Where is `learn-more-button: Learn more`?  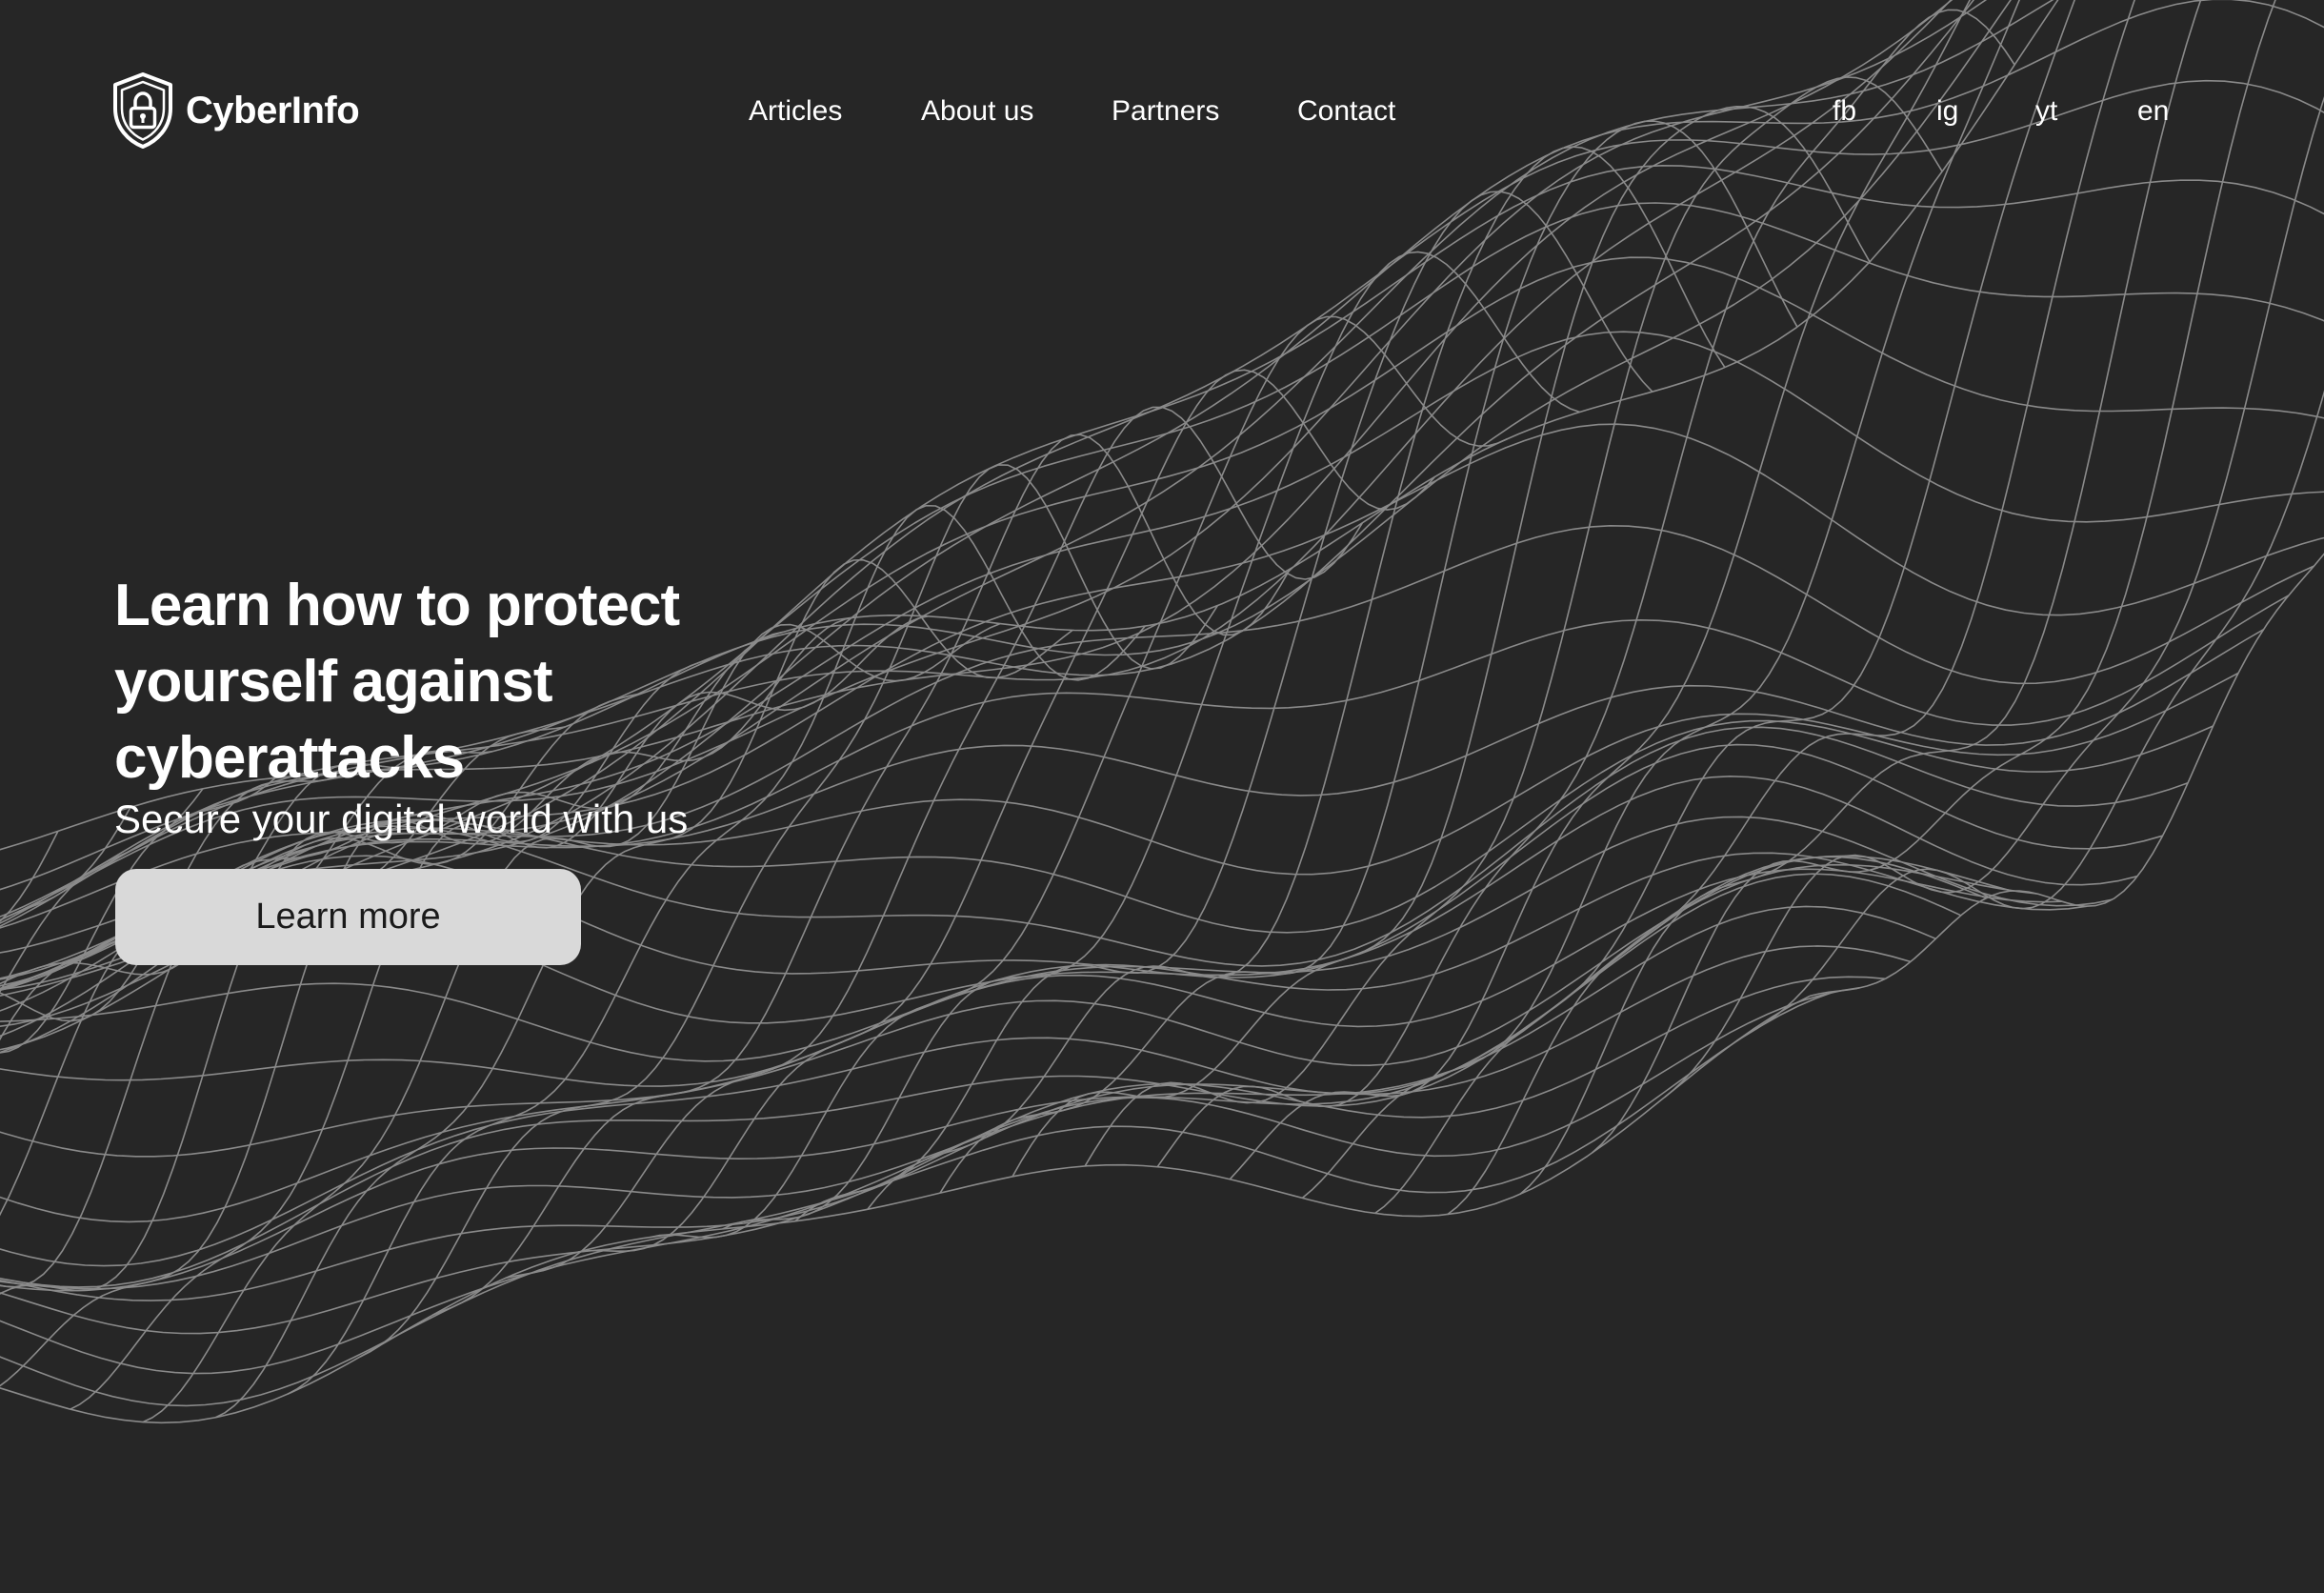
learn-more-button: Learn more is located at coordinates (348, 917).